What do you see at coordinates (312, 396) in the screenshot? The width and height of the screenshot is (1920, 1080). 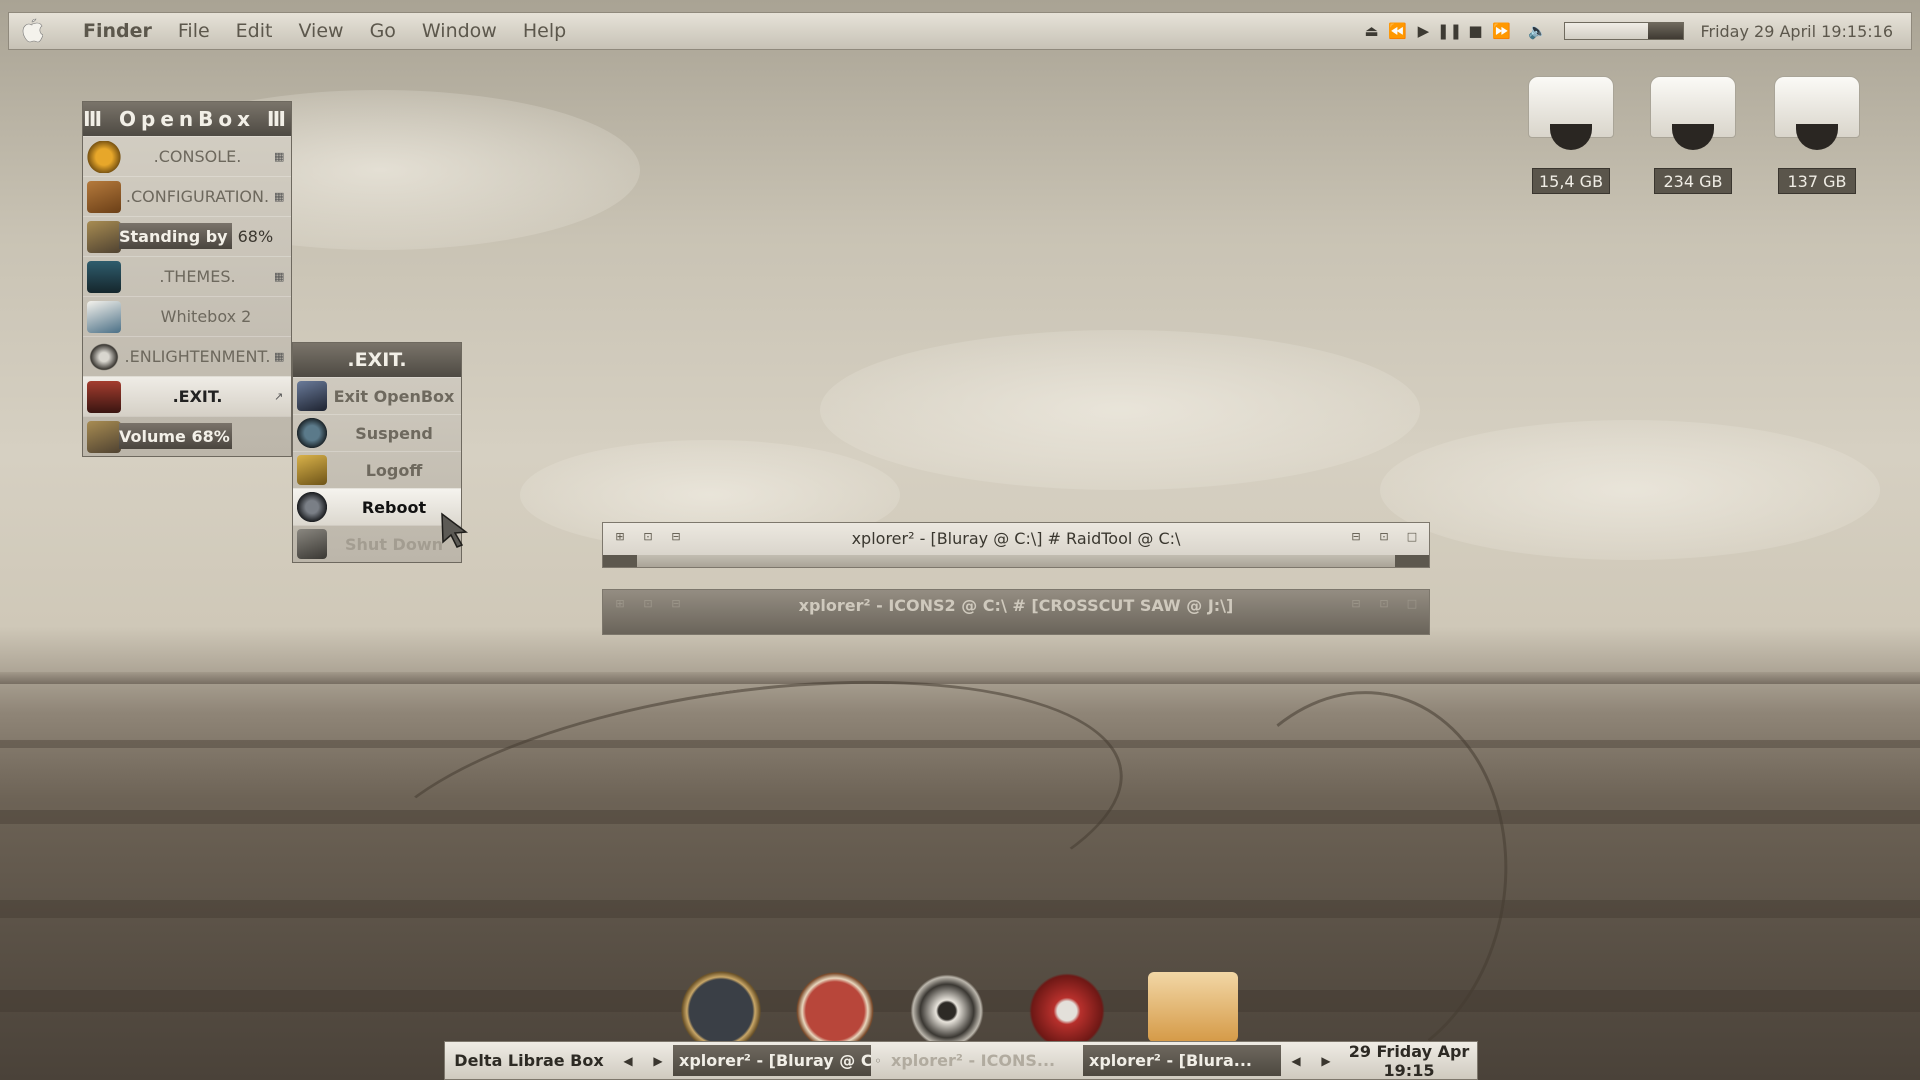 I see `exit-openbox-icon` at bounding box center [312, 396].